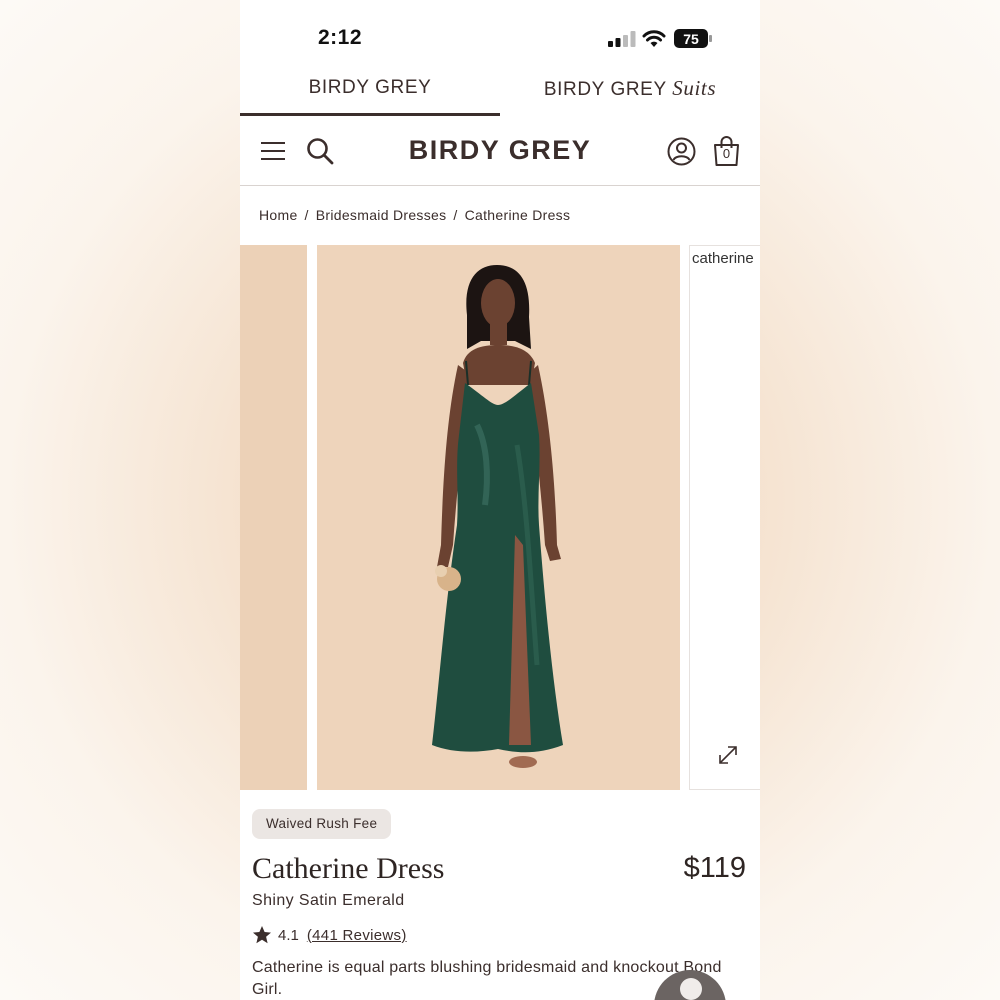  Describe the element at coordinates (273, 517) in the screenshot. I see `gallery-previous-image` at that location.